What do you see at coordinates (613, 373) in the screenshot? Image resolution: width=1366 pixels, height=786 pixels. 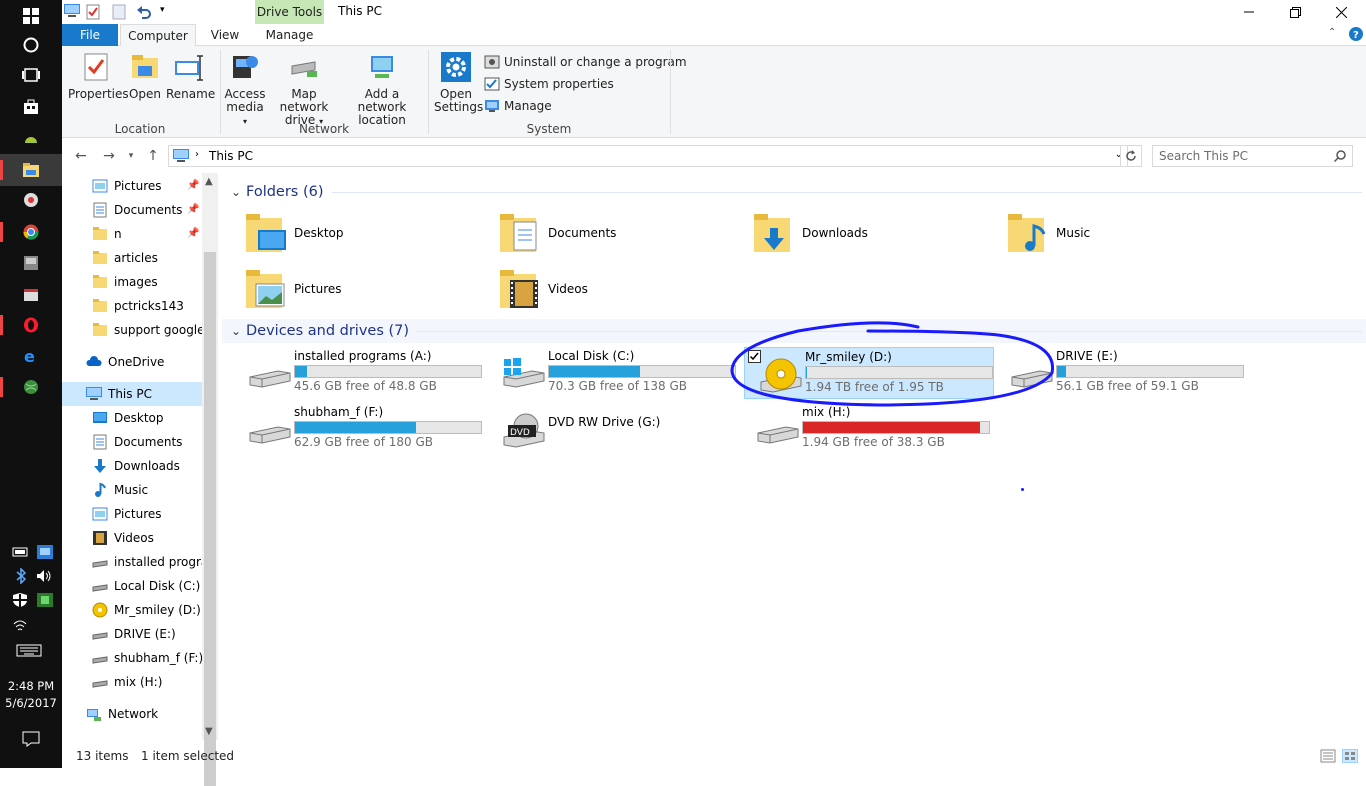 I see `drive-c: Local Disk (C:) 70.3 GB free of 138 GB` at bounding box center [613, 373].